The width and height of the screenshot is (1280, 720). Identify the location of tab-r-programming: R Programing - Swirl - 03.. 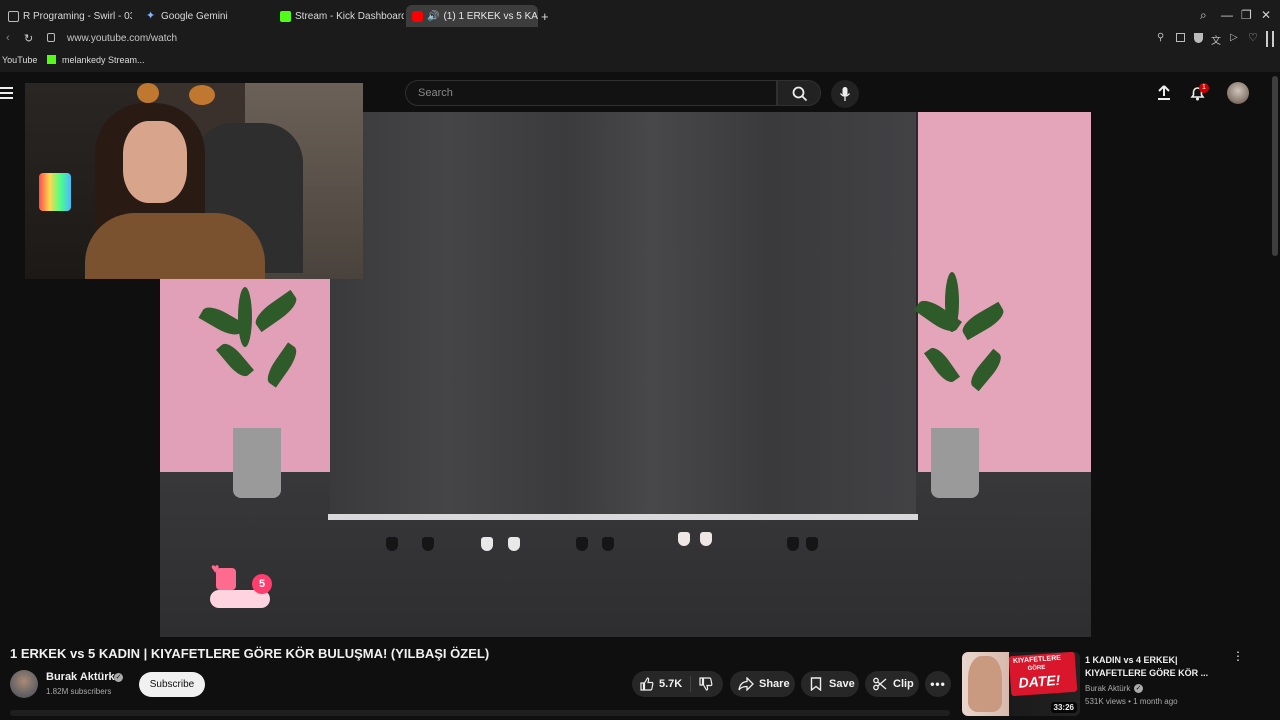
(70, 16).